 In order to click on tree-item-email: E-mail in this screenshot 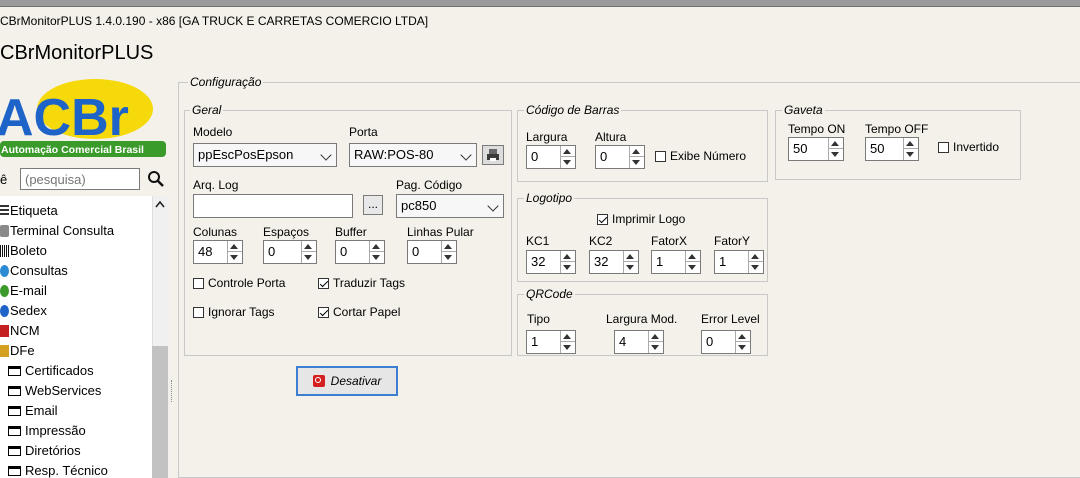, I will do `click(23, 291)`.